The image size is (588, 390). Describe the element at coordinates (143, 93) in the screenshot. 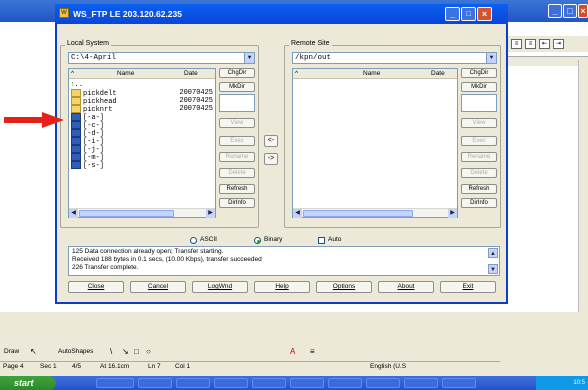

I see `list-item: pickdelt 20070425` at that location.